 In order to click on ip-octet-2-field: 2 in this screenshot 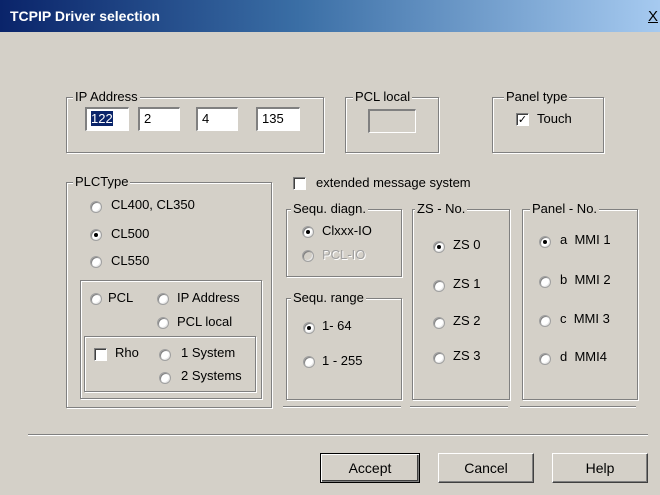, I will do `click(159, 119)`.